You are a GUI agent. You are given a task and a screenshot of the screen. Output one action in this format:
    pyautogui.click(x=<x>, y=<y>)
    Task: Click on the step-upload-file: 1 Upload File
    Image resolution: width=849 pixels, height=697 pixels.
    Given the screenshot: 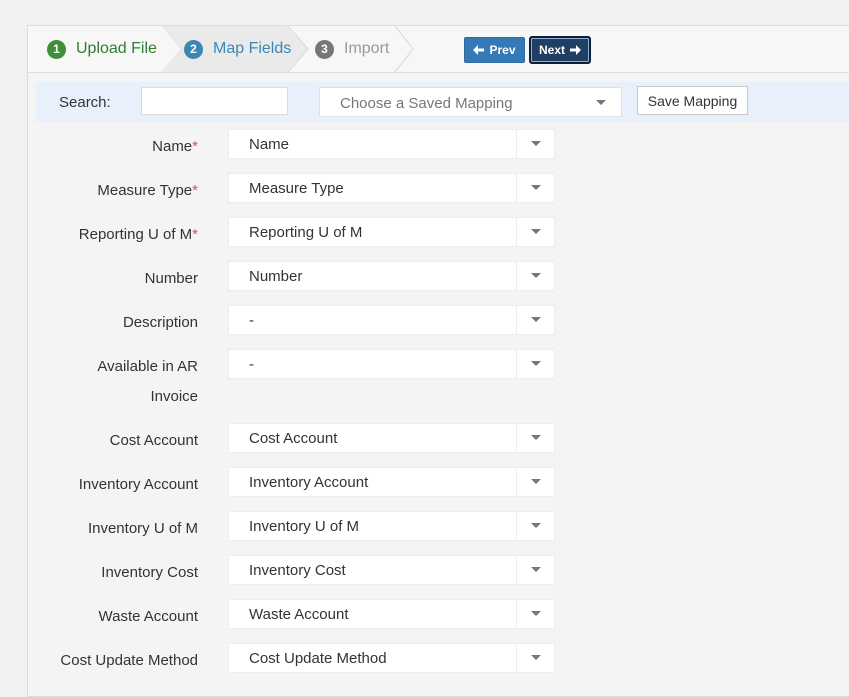 What is the action you would take?
    pyautogui.click(x=102, y=49)
    